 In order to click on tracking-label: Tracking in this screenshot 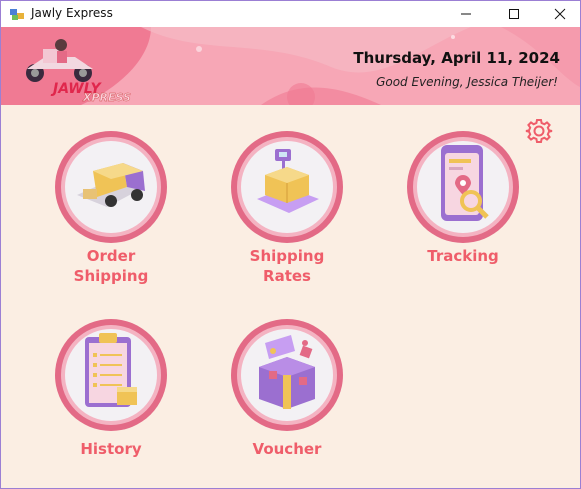, I will do `click(463, 256)`.